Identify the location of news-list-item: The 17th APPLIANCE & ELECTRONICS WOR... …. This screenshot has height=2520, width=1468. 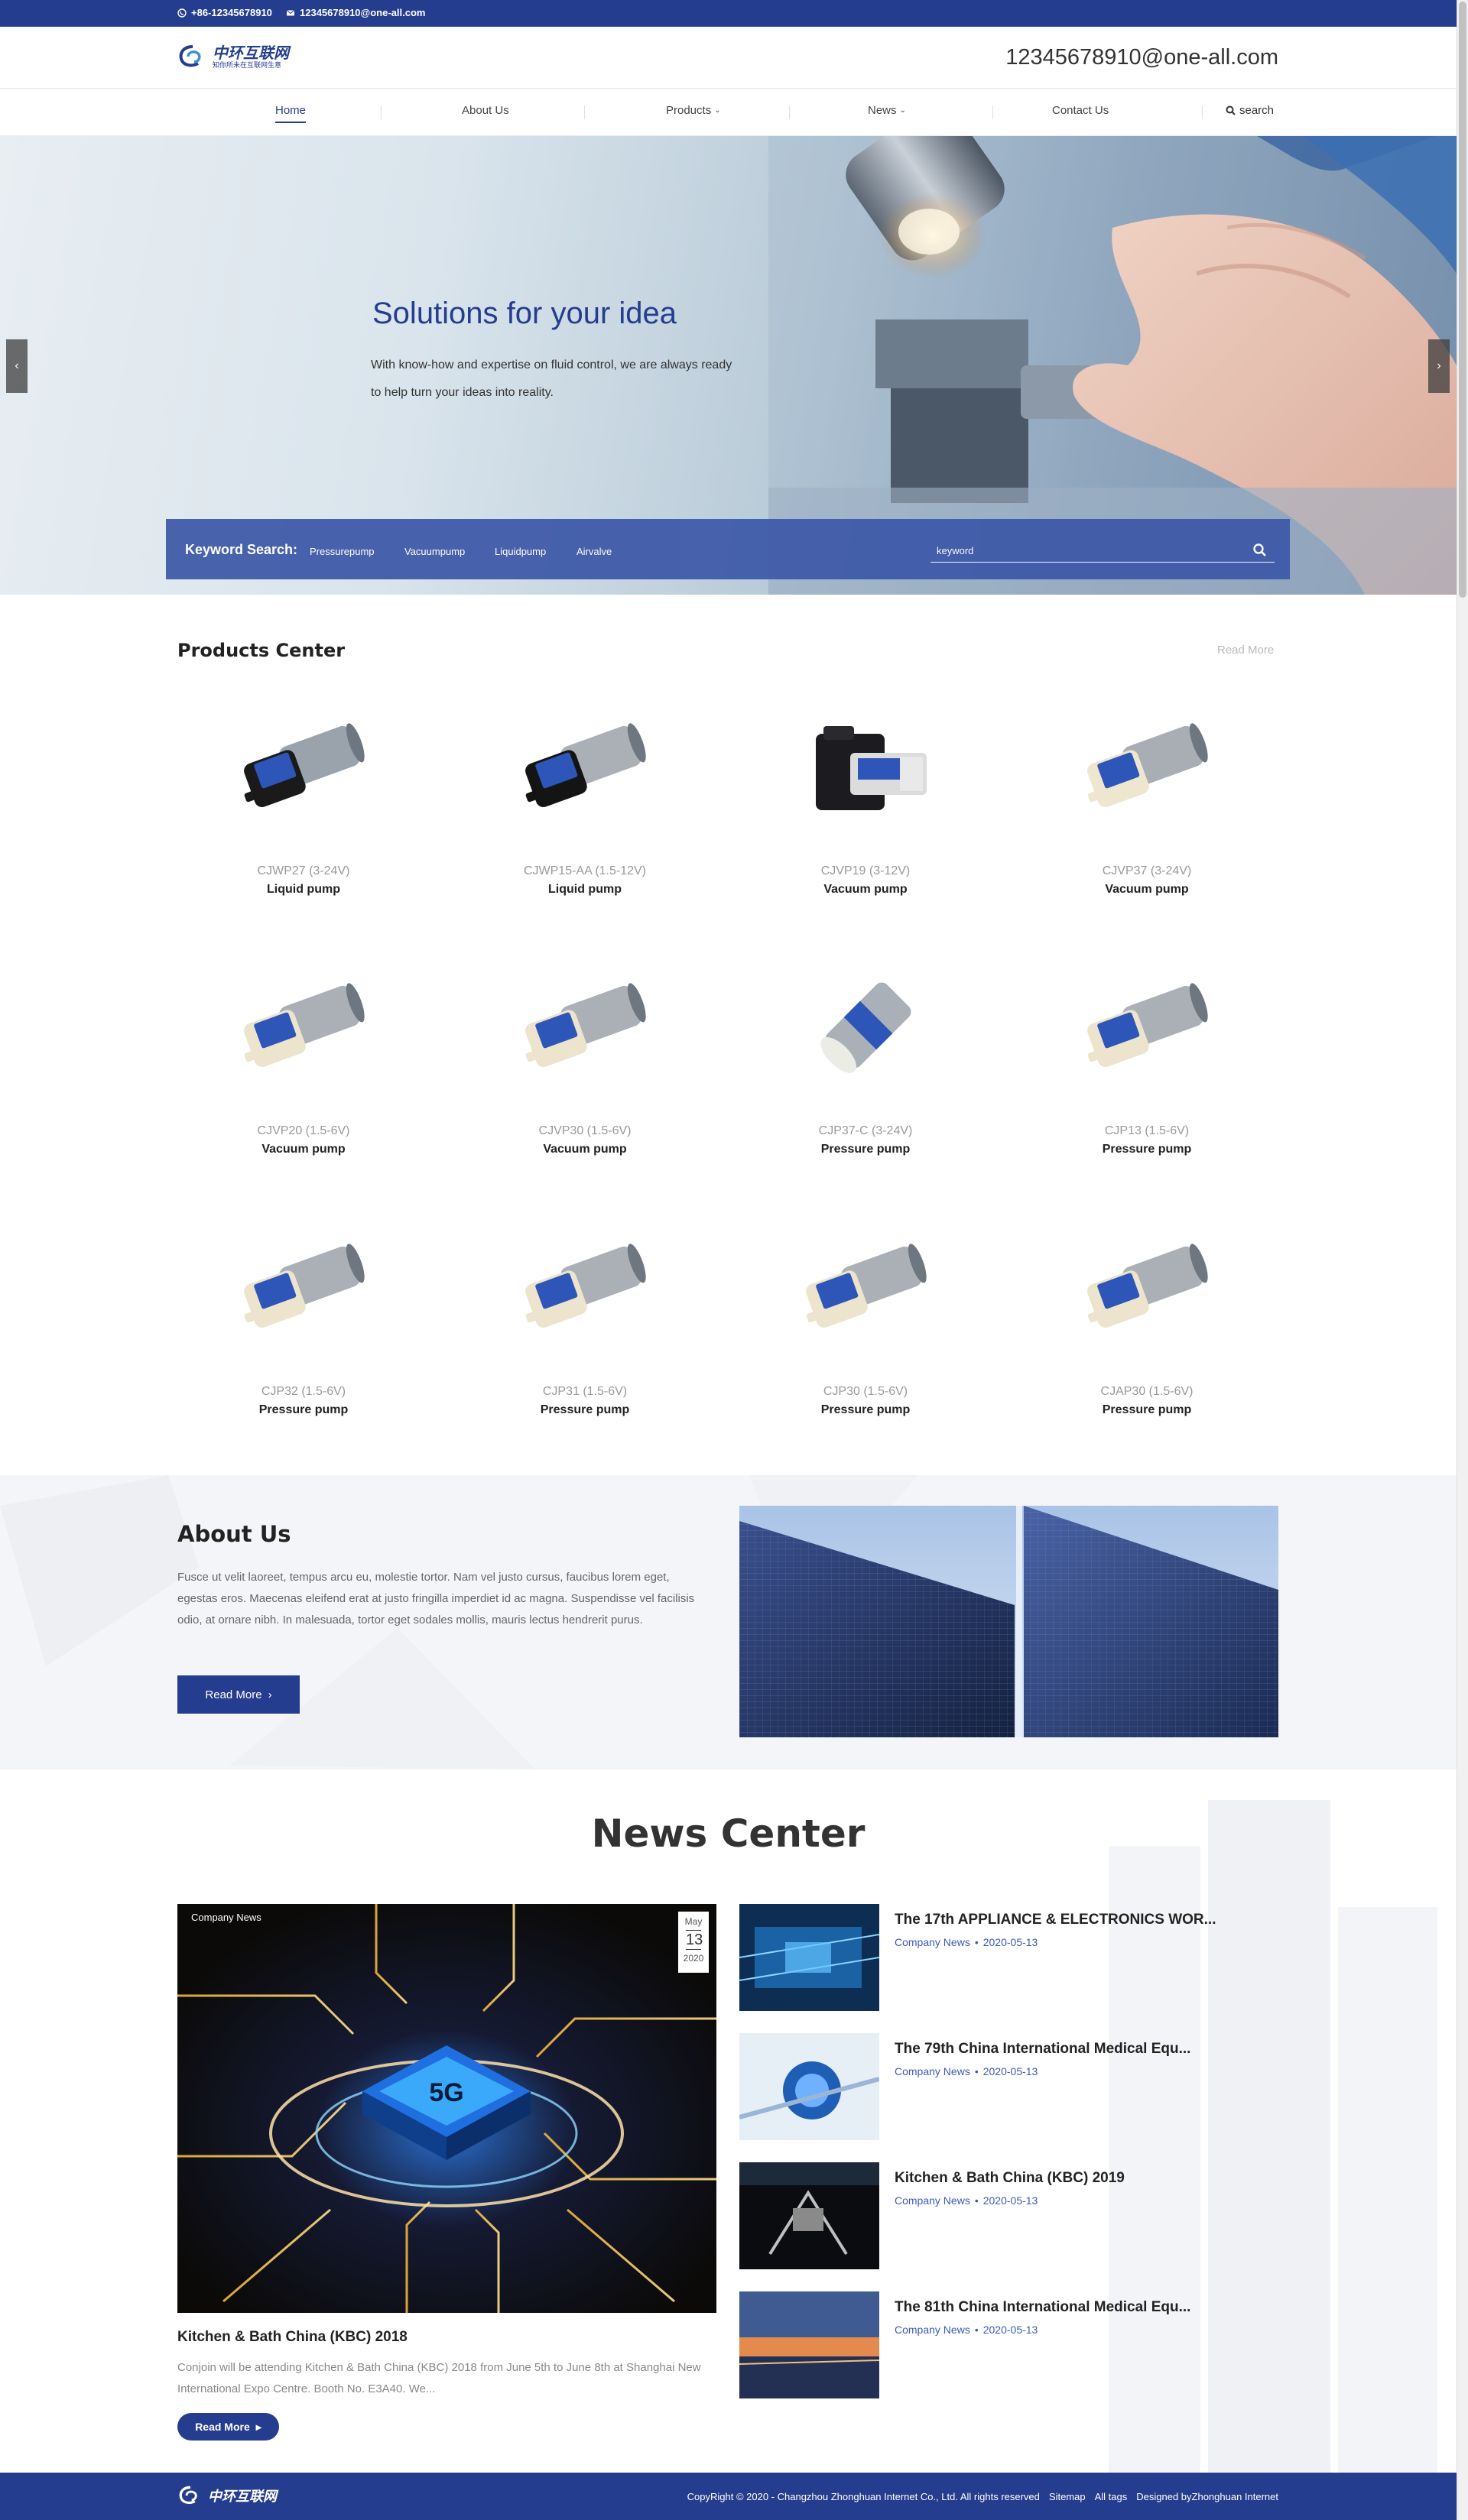
(1008, 1958).